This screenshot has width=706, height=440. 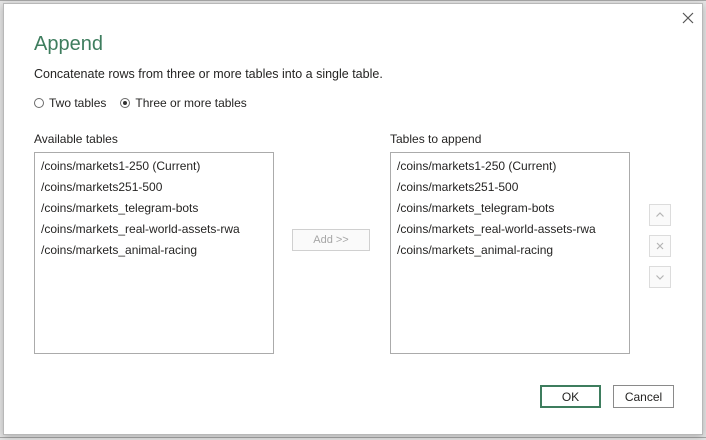 I want to click on close-button, so click(x=688, y=18).